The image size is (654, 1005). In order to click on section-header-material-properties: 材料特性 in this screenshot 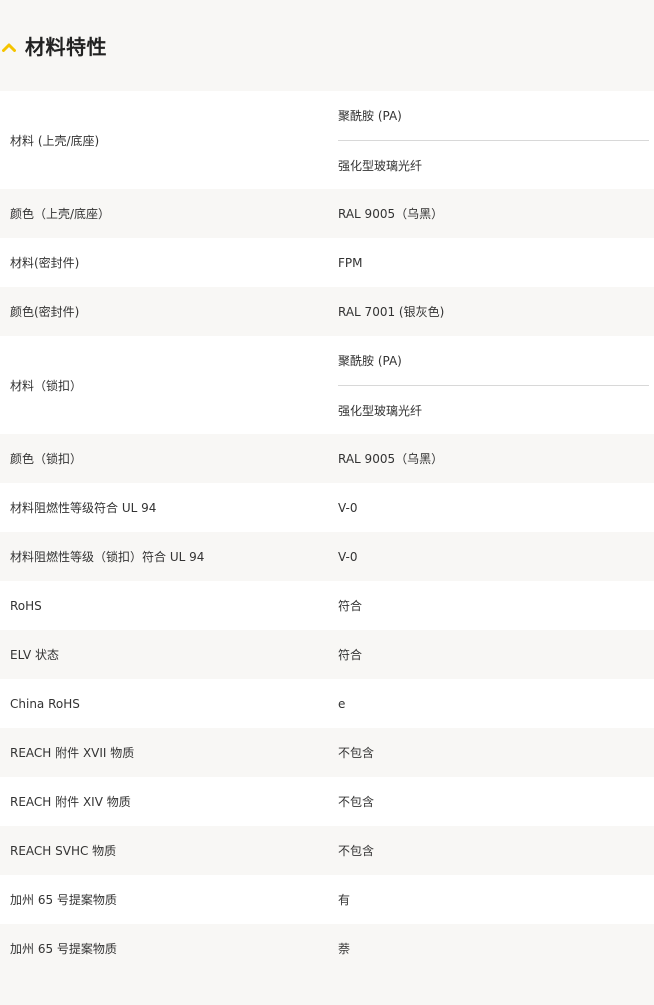, I will do `click(327, 45)`.